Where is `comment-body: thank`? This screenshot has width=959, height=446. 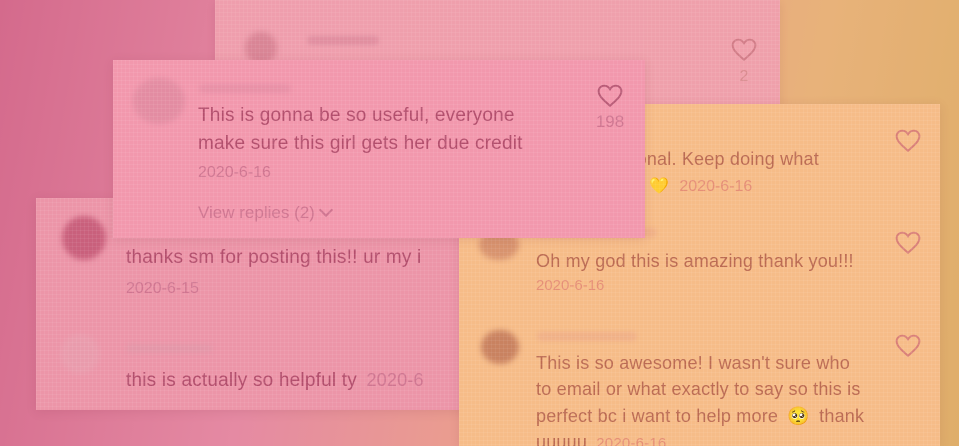 comment-body: thank is located at coordinates (842, 416).